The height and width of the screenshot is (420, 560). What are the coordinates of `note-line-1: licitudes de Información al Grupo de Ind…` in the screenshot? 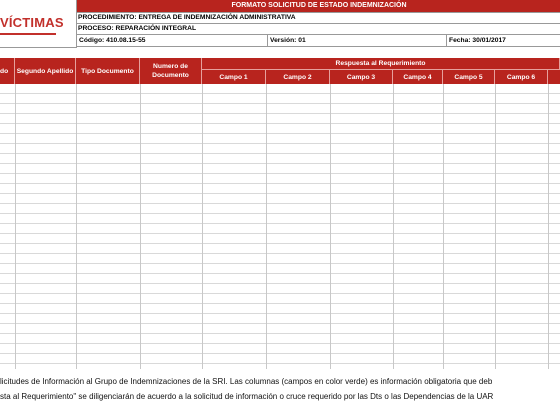 It's located at (246, 381).